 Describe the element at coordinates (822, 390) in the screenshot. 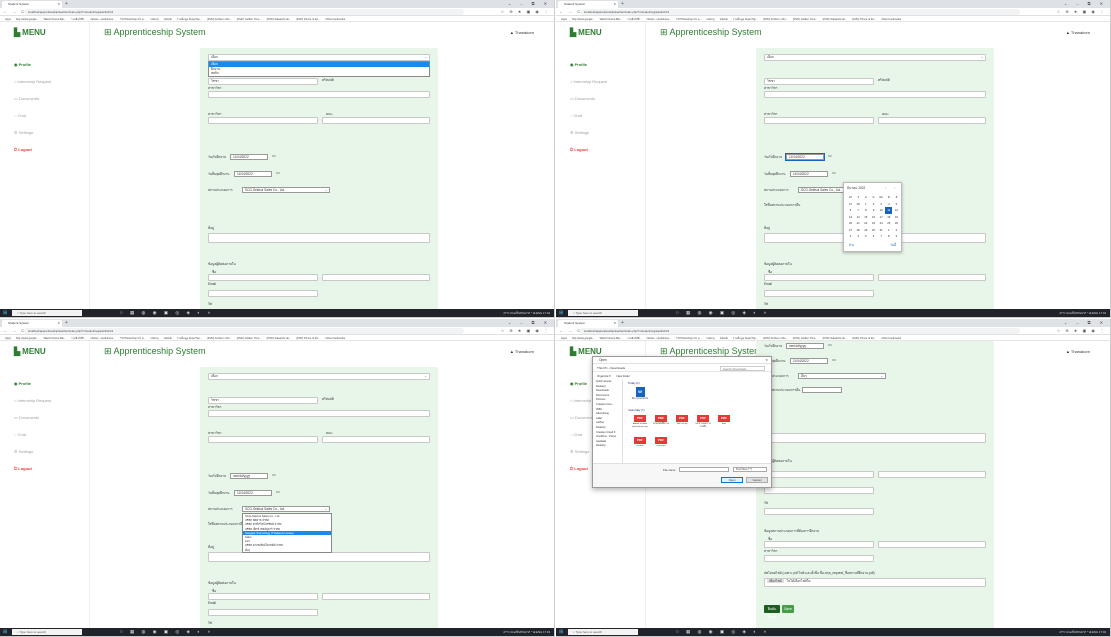

I see `other-company-input` at that location.